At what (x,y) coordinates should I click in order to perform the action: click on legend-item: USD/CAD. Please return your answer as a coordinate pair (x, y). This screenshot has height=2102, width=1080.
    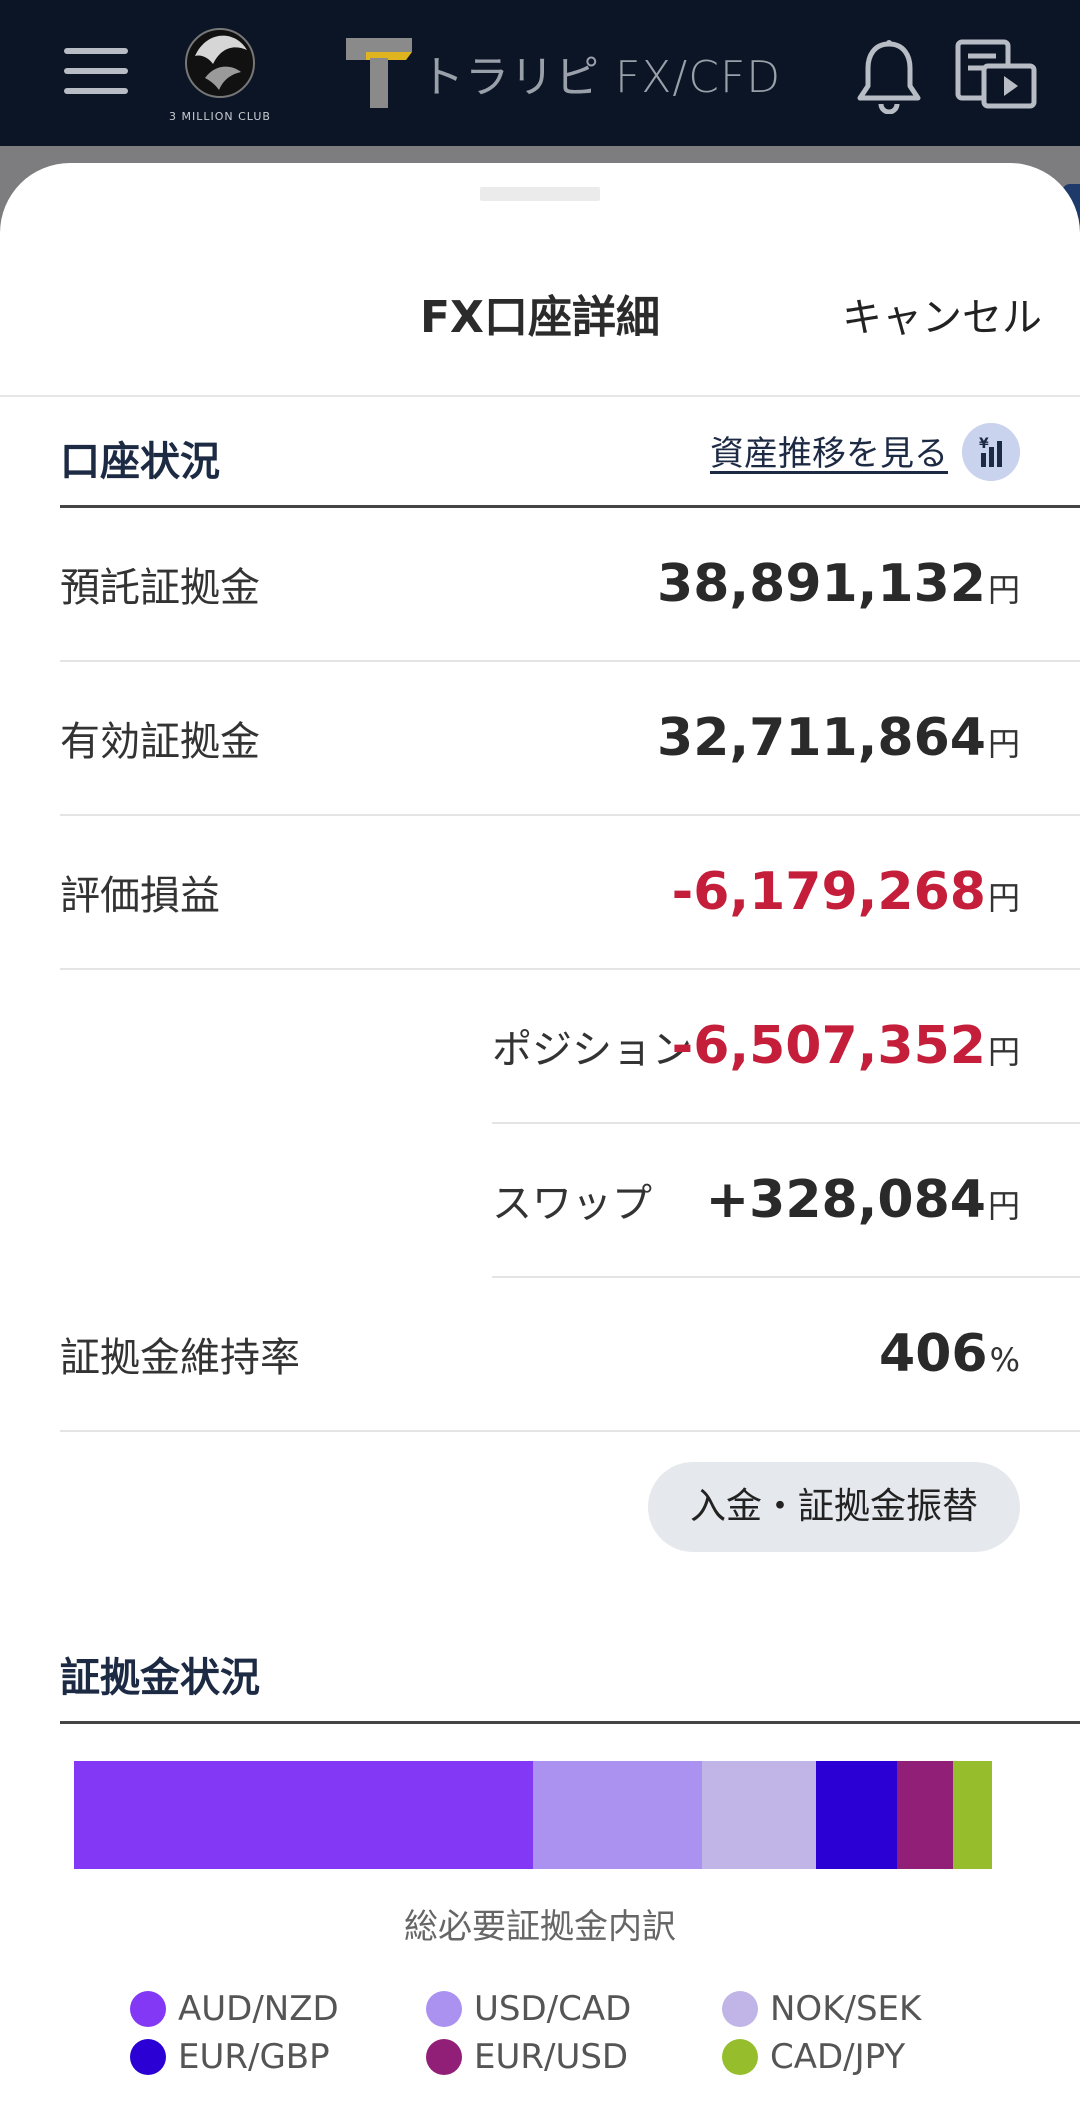
    Looking at the image, I should click on (528, 2009).